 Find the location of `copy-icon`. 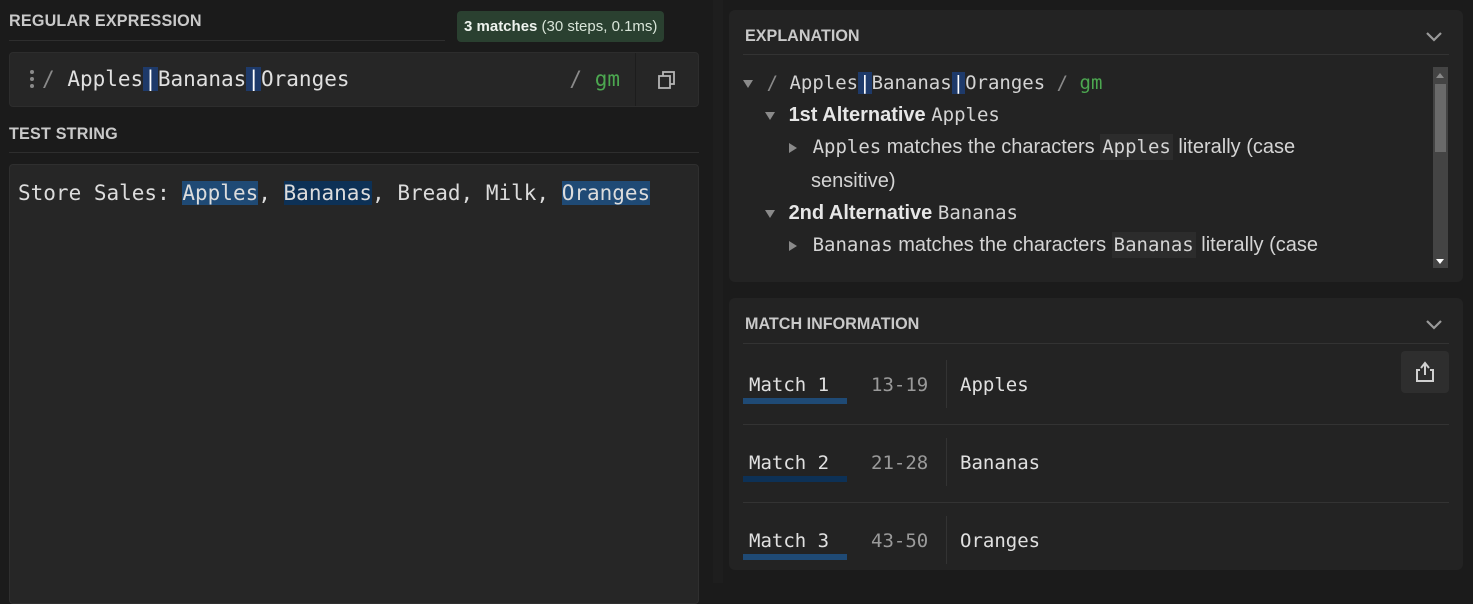

copy-icon is located at coordinates (666, 79).